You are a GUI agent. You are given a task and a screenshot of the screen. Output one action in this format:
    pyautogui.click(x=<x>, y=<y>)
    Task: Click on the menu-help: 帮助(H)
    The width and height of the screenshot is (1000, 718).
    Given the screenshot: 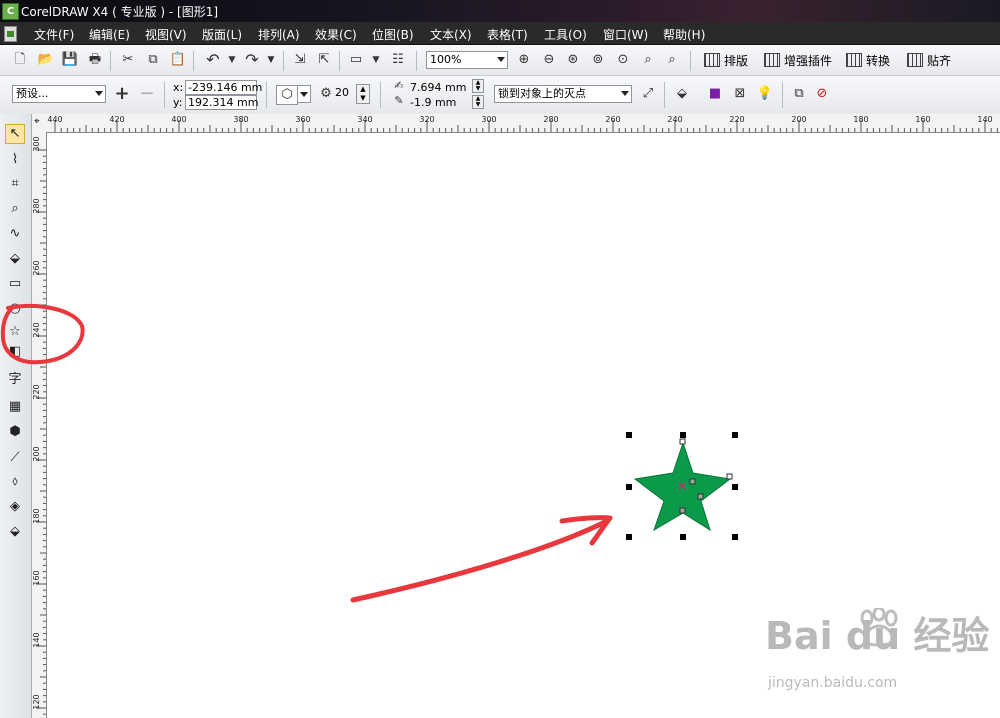 What is the action you would take?
    pyautogui.click(x=684, y=34)
    